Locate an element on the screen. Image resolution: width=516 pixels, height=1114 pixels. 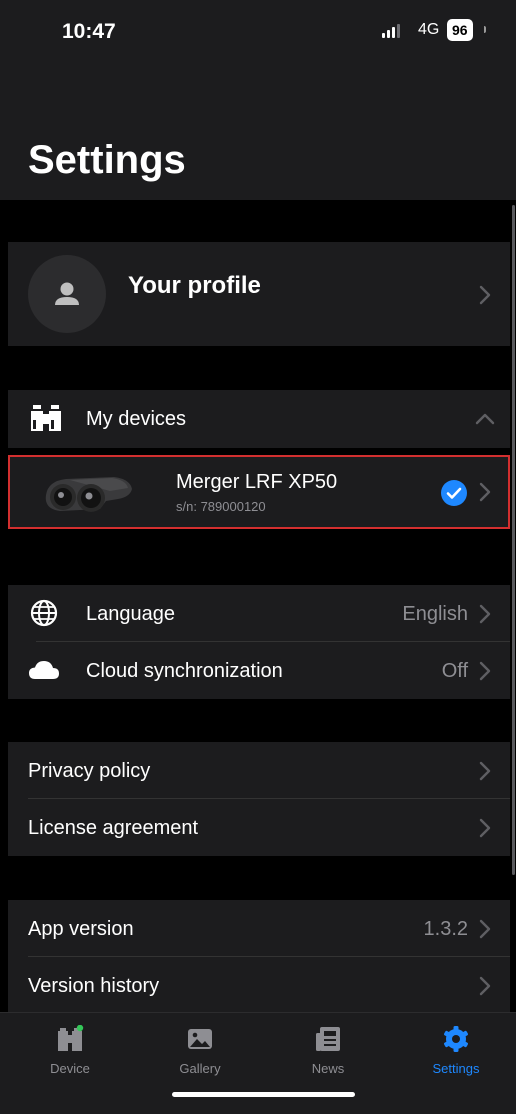
cloud-sync-row: Cloud synchronization Off is located at coordinates (259, 670).